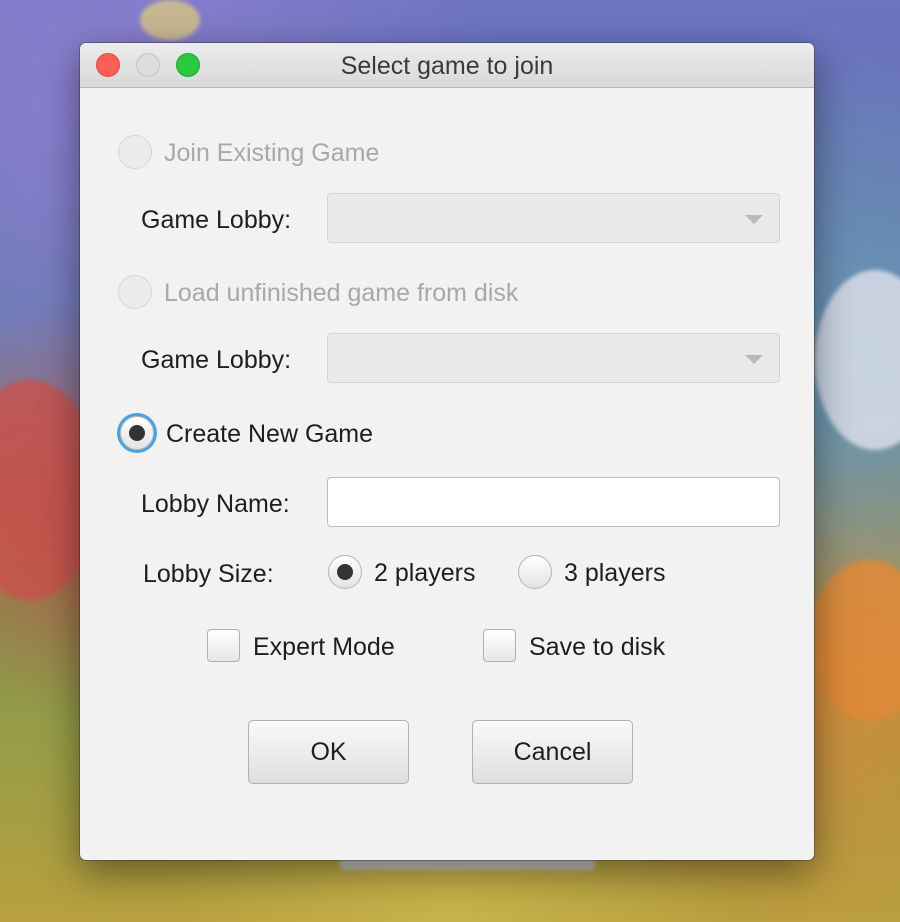 This screenshot has height=922, width=900. I want to click on window-title: Select game to join, so click(447, 66).